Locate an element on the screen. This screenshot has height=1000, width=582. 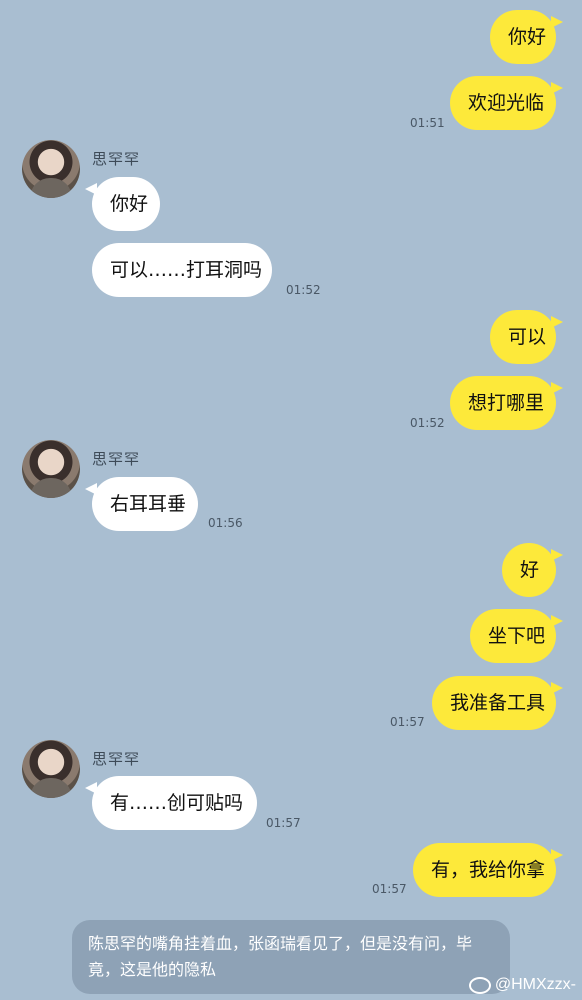
my-message-bubble: 欢迎光临 is located at coordinates (506, 103).